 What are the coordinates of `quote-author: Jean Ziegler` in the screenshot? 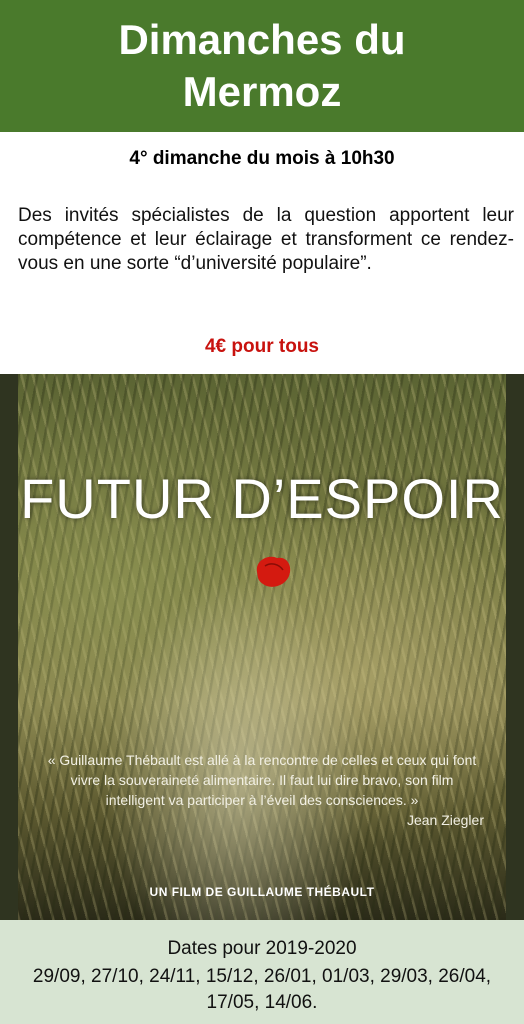 It's located at (445, 820).